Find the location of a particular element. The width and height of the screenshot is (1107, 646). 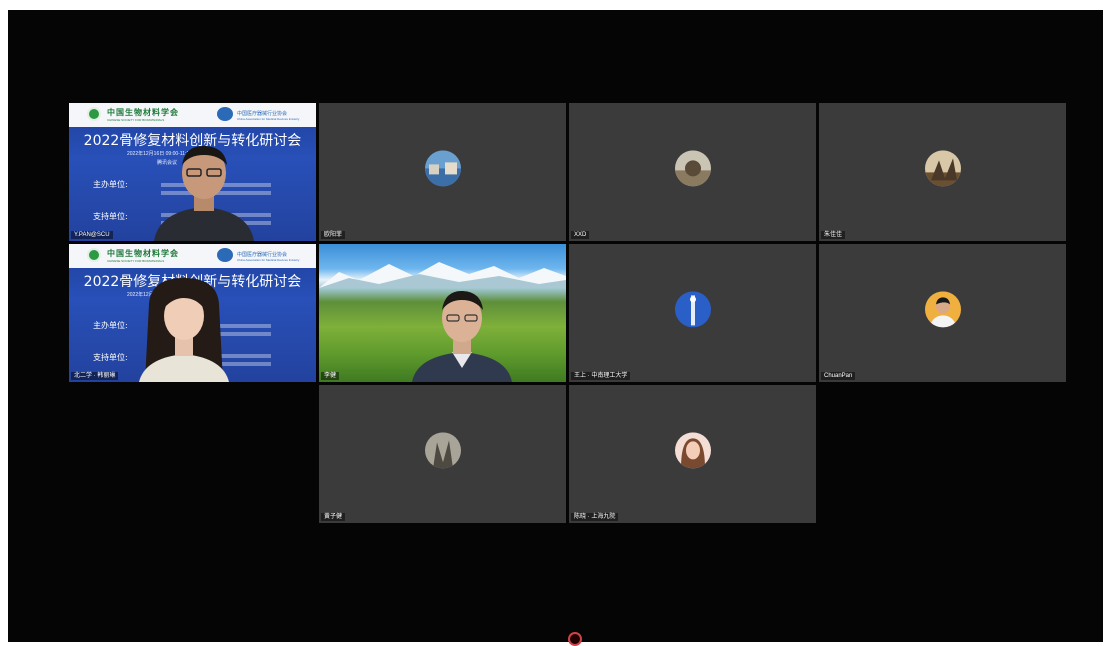

participant-tile-2: 欧阳菲 is located at coordinates (442, 172).